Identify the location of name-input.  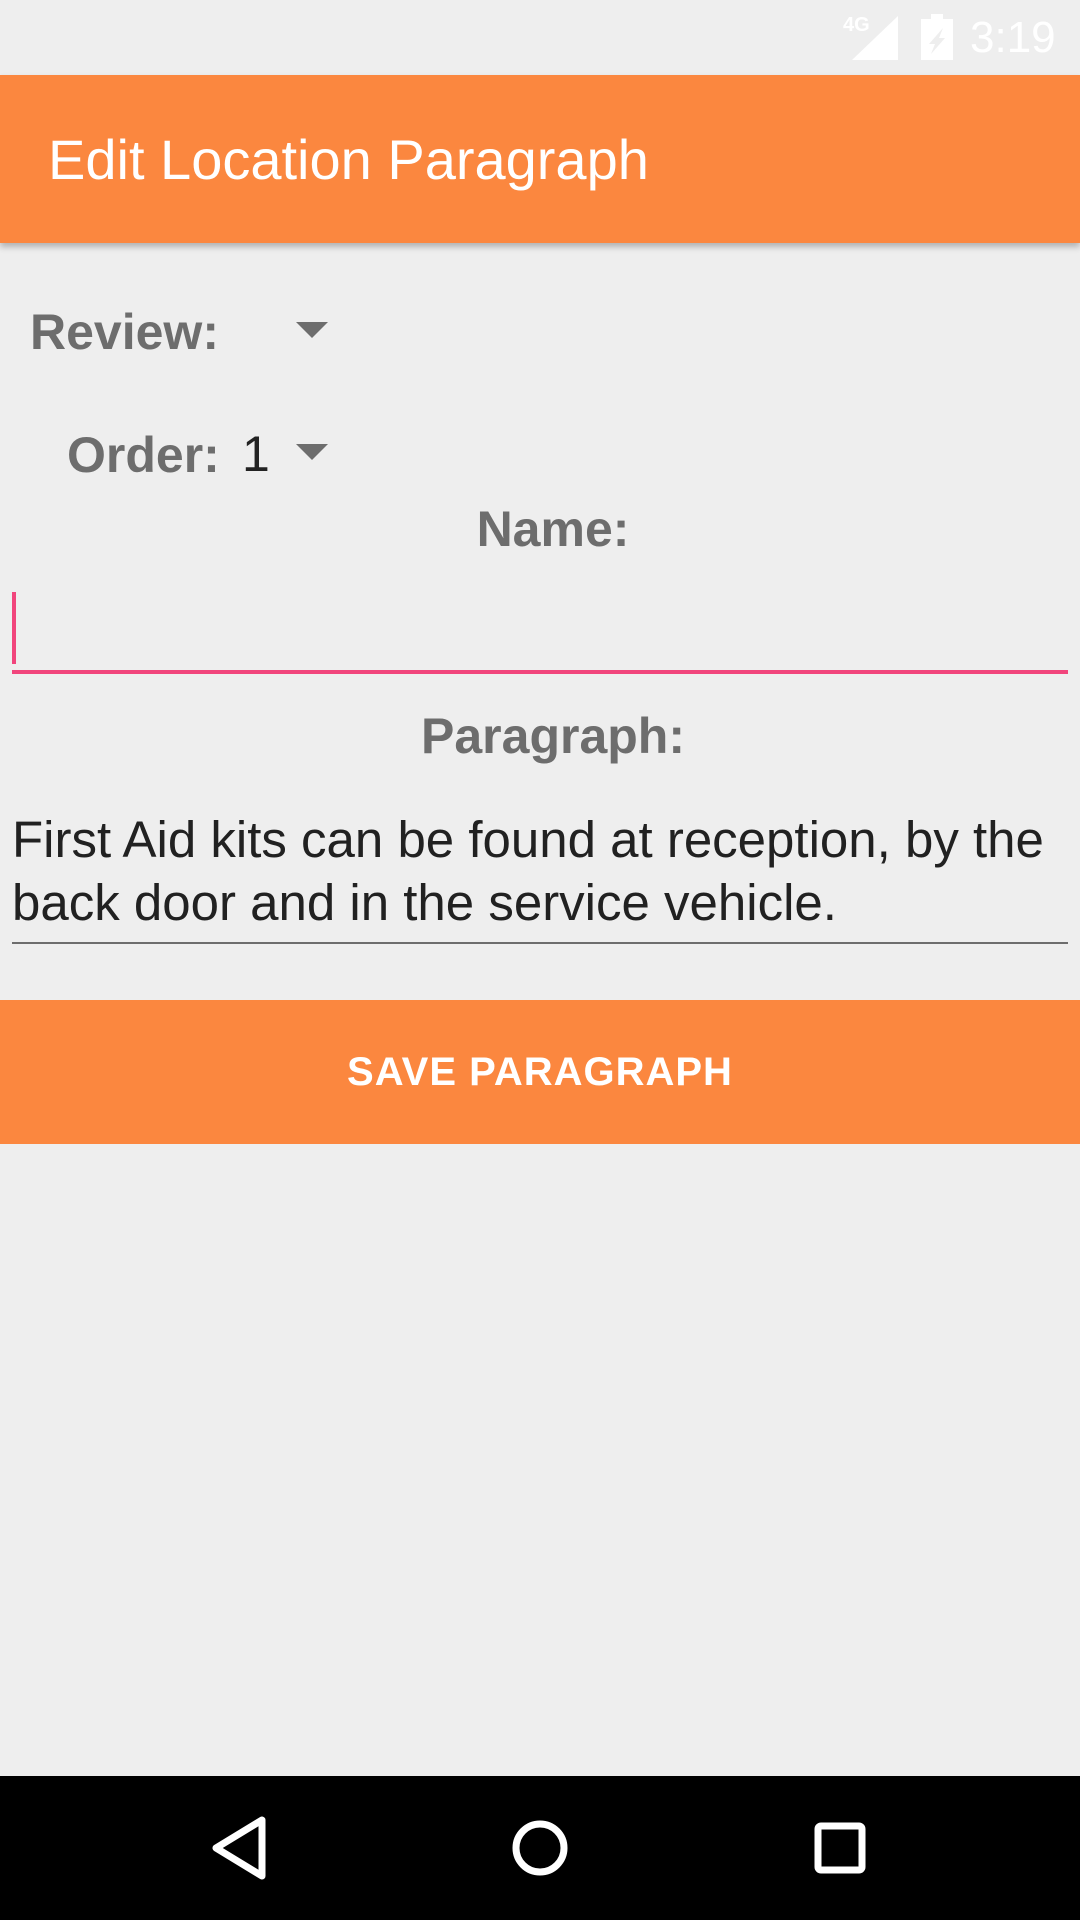
(540, 631).